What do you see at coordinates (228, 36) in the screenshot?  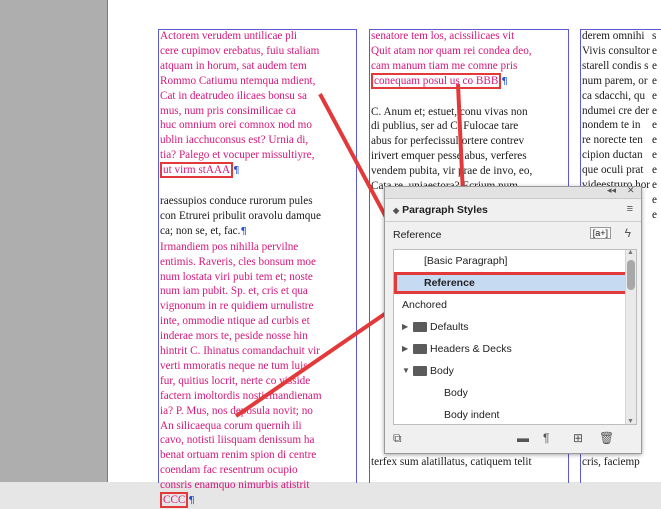 I see `line-text: Actorem verudem untilicae pli` at bounding box center [228, 36].